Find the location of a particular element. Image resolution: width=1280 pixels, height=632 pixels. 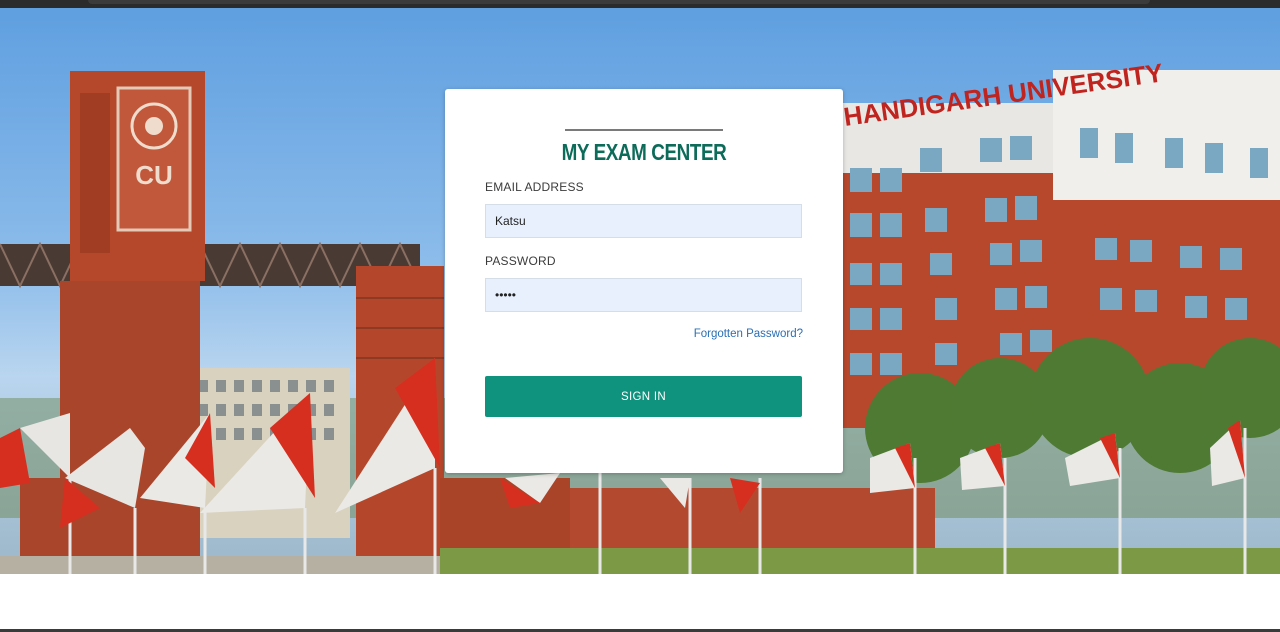

browser-tab-strip is located at coordinates (619, 2).